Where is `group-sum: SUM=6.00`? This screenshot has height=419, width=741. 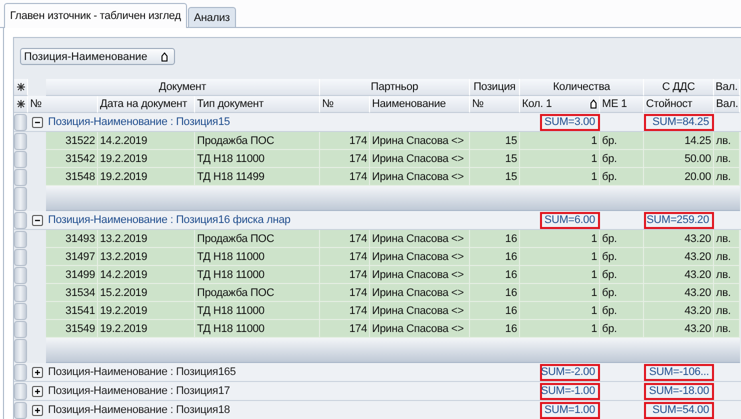 group-sum: SUM=6.00 is located at coordinates (570, 220).